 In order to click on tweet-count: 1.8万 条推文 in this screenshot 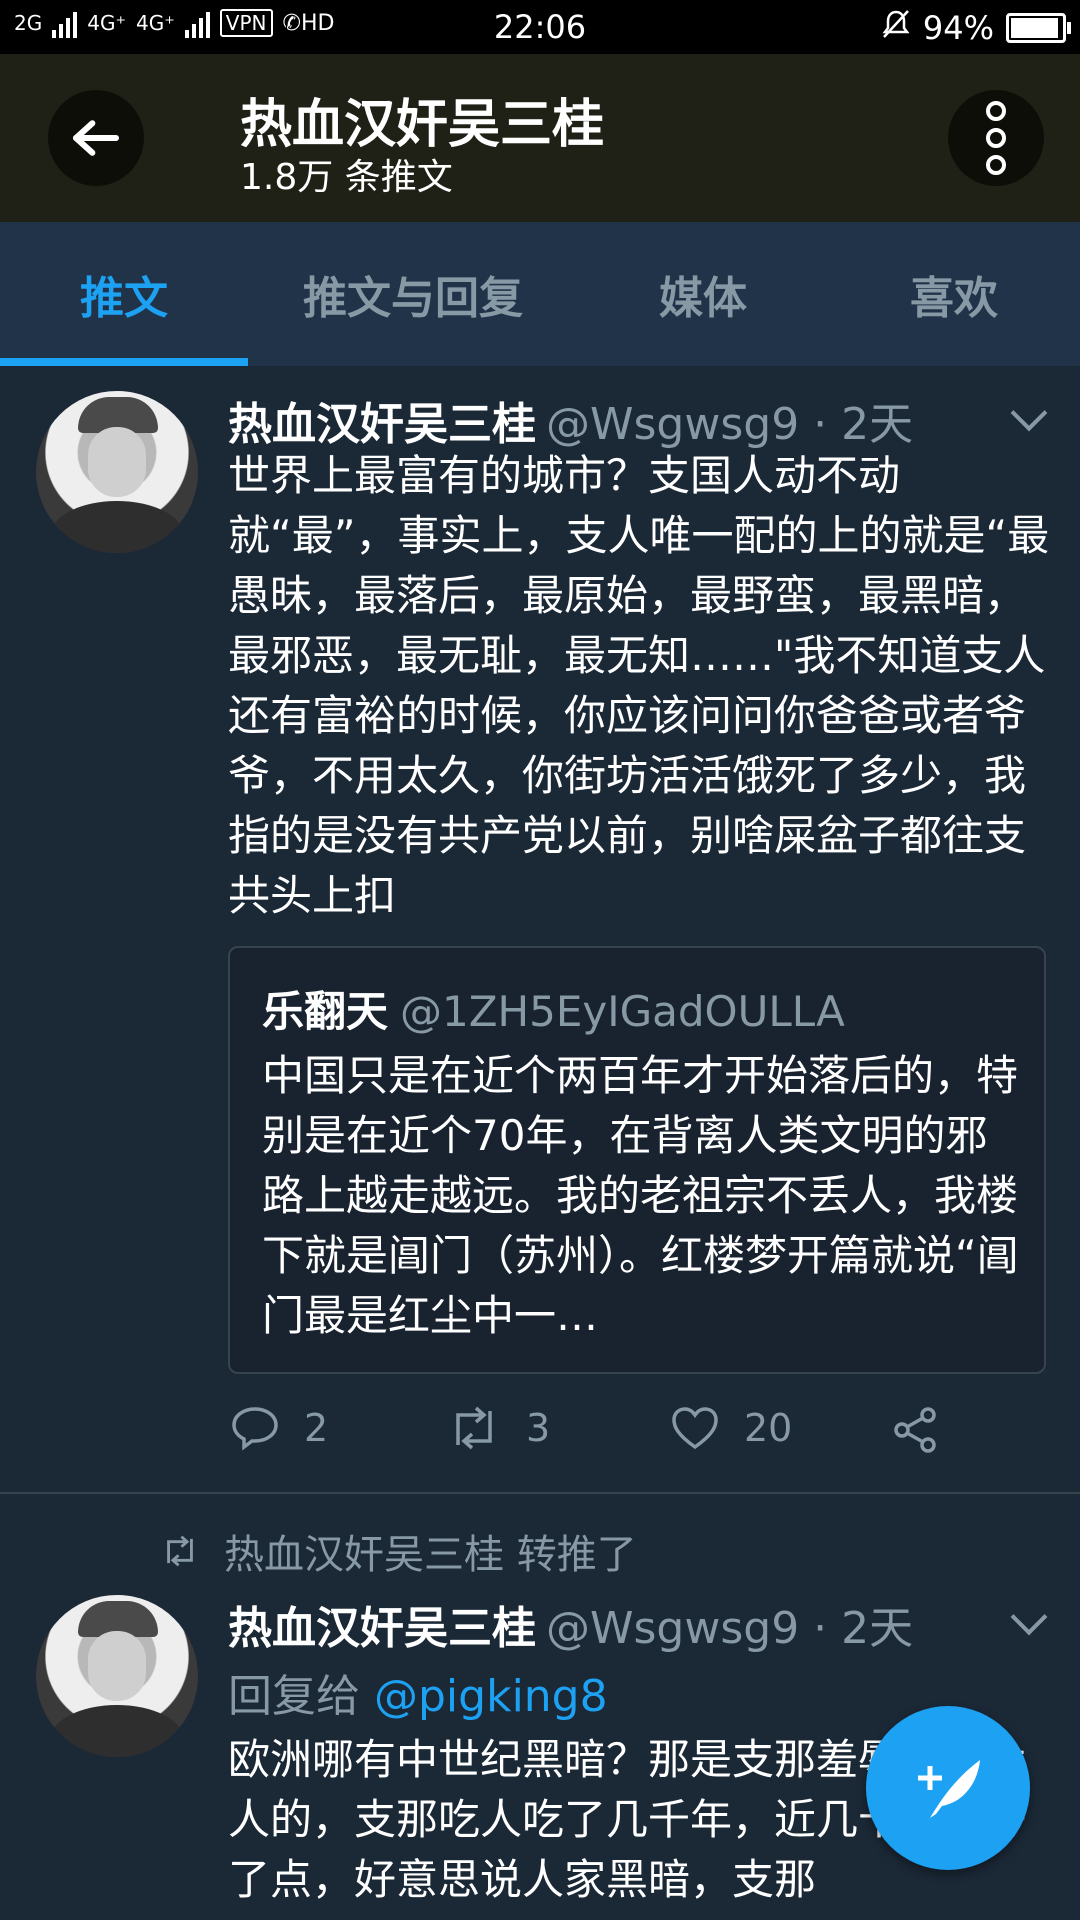, I will do `click(346, 177)`.